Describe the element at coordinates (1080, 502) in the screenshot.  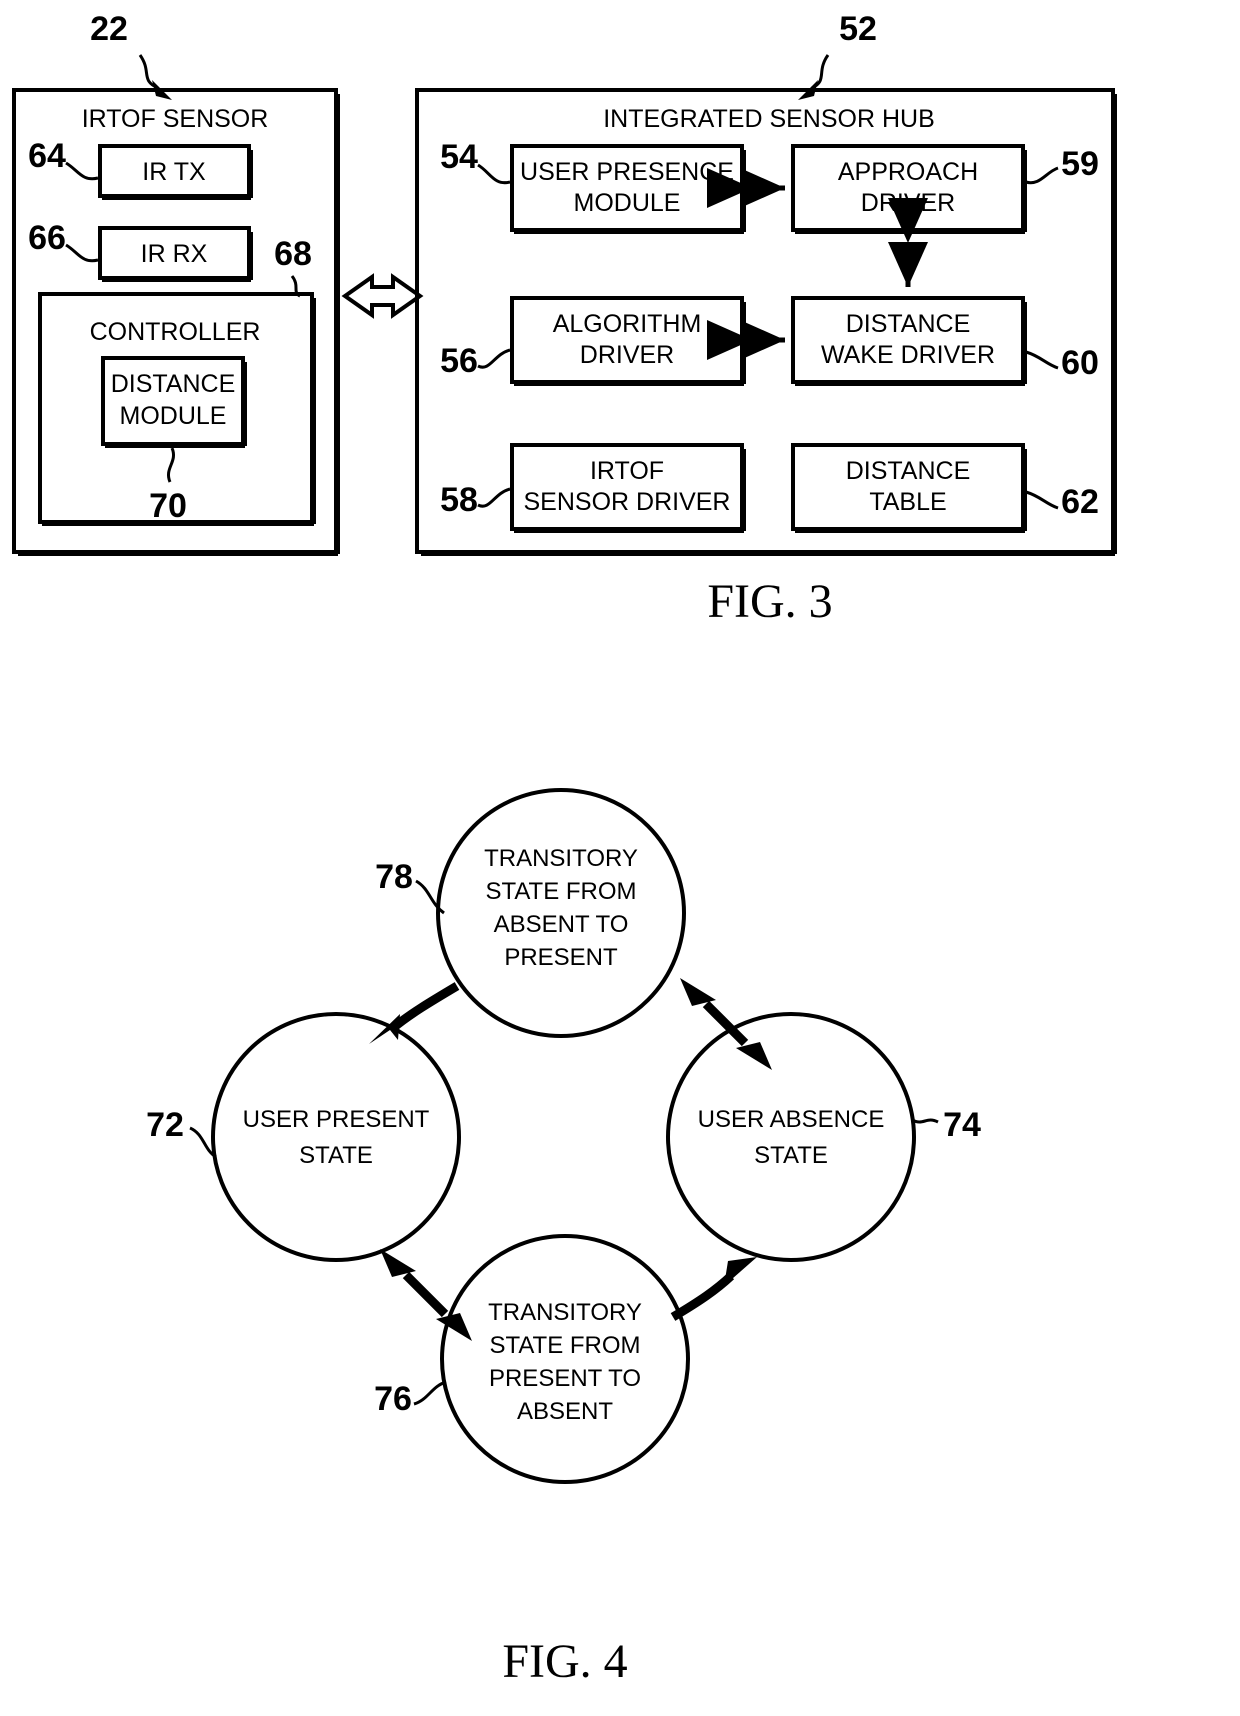
I see `ref-62-label: 62` at that location.